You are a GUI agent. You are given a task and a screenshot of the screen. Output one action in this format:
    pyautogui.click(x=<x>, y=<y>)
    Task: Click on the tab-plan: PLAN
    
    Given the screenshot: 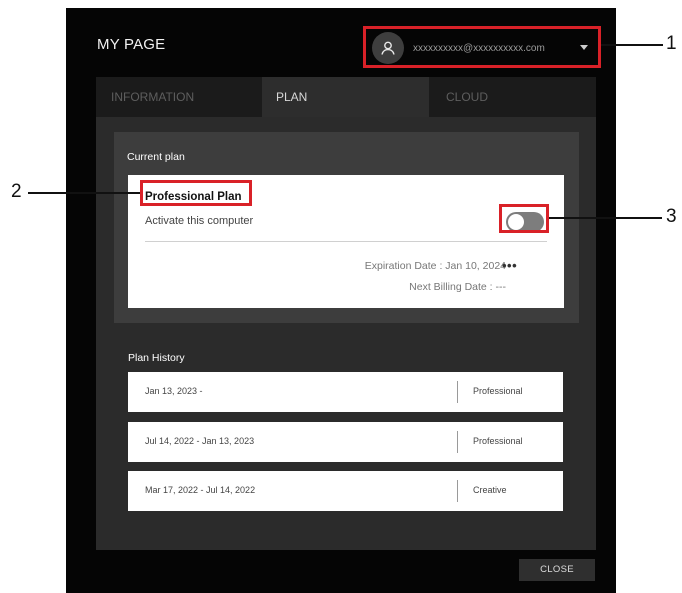 What is the action you would take?
    pyautogui.click(x=345, y=97)
    